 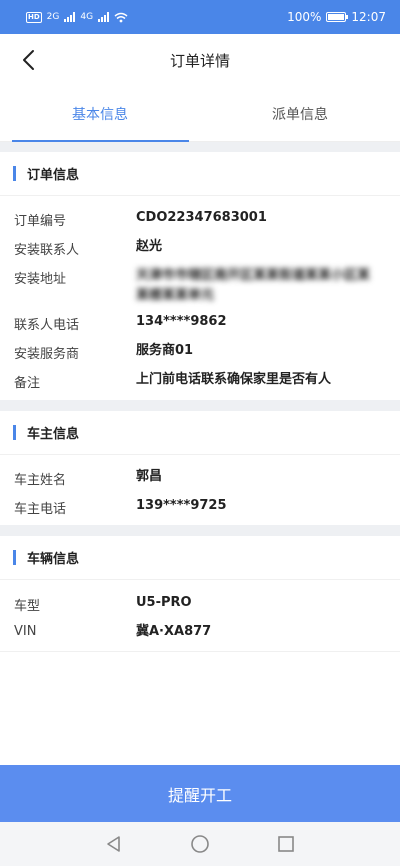 What do you see at coordinates (201, 217) in the screenshot?
I see `order-number-value: CDO22347683001` at bounding box center [201, 217].